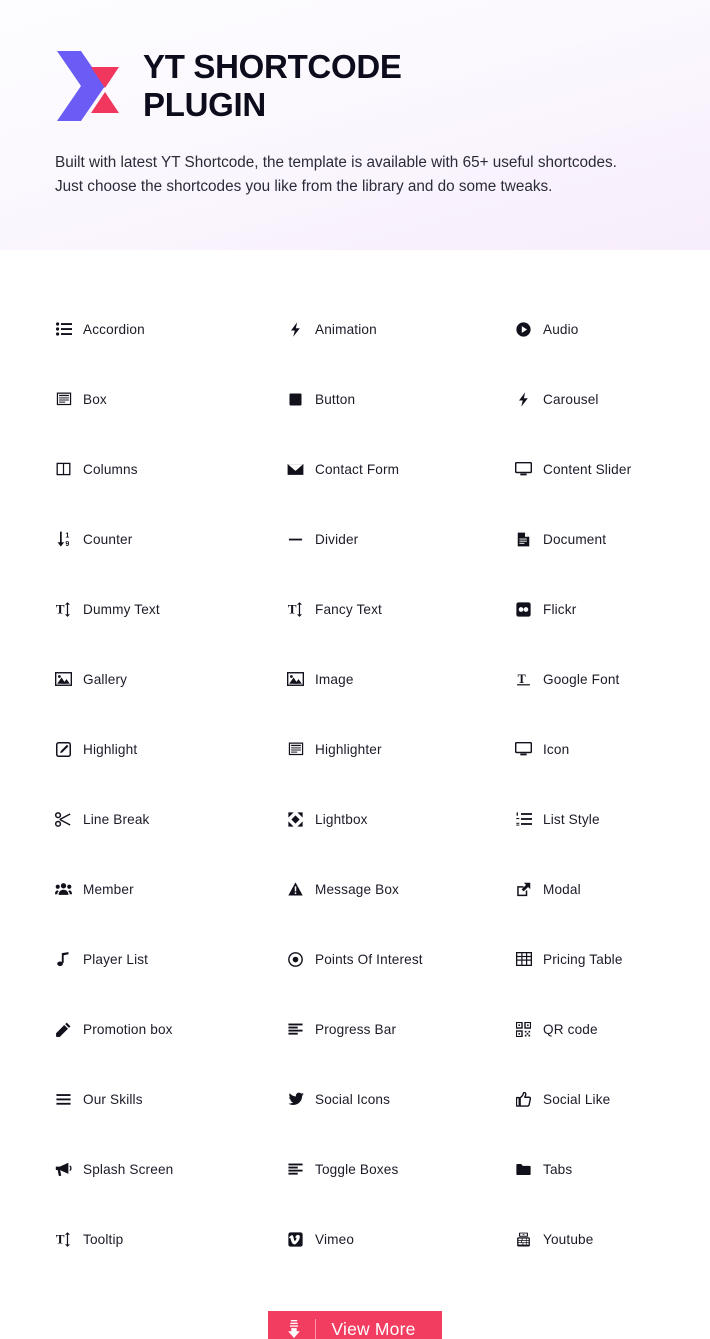  What do you see at coordinates (128, 1029) in the screenshot?
I see `shortcode-label: Promotion box` at bounding box center [128, 1029].